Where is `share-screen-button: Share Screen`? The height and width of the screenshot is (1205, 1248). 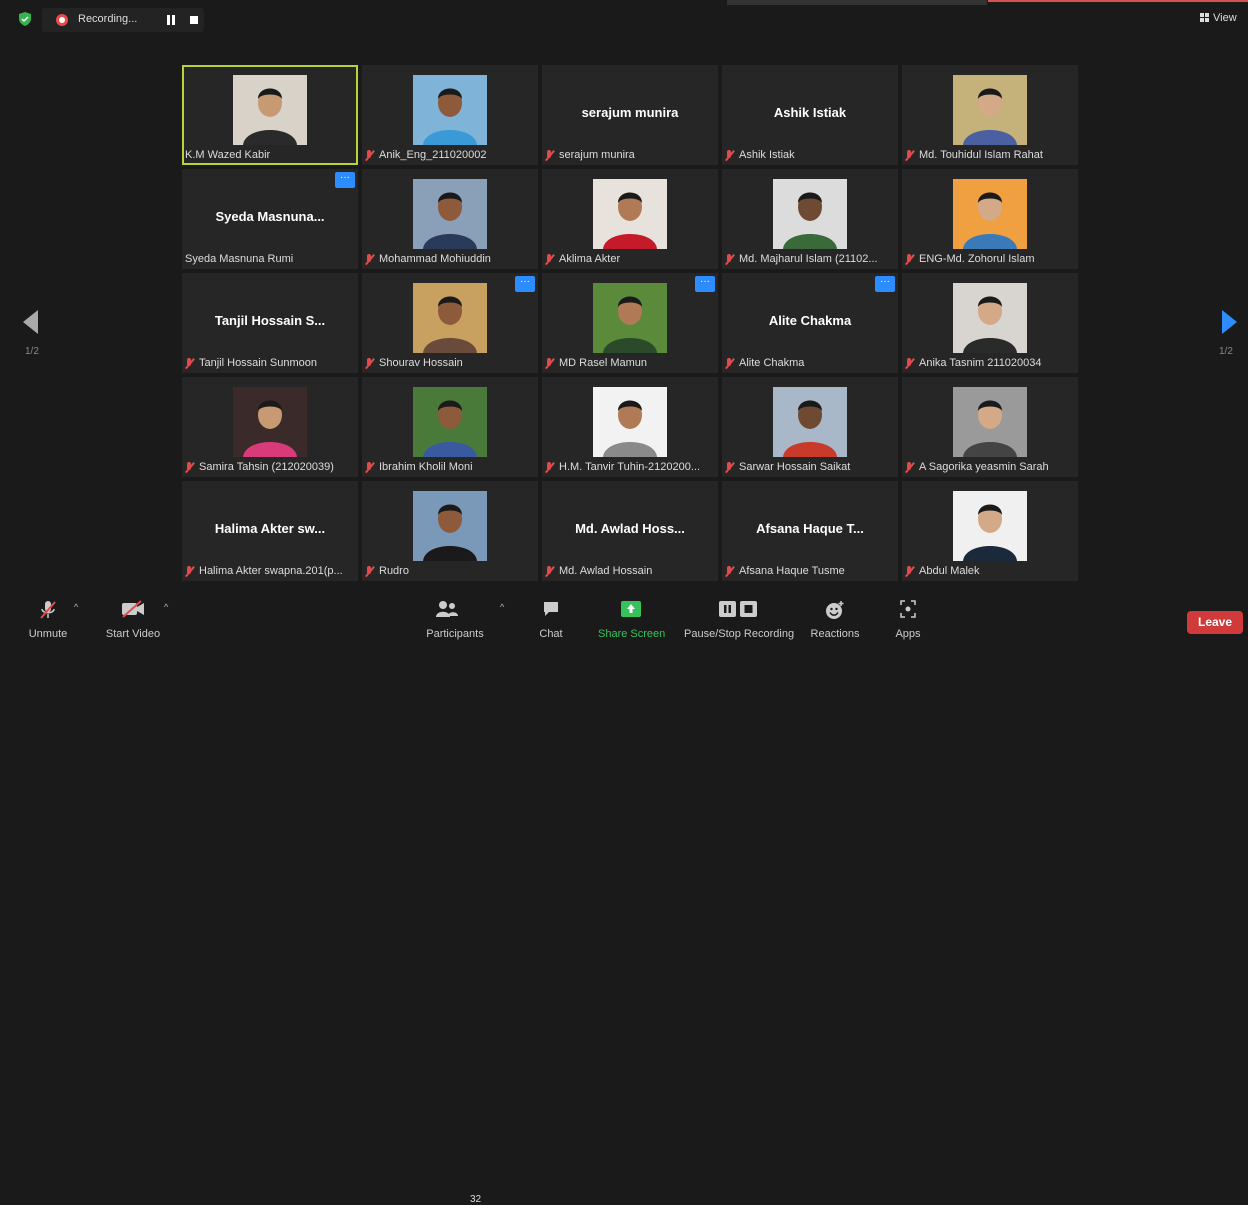 share-screen-button: Share Screen is located at coordinates (631, 617).